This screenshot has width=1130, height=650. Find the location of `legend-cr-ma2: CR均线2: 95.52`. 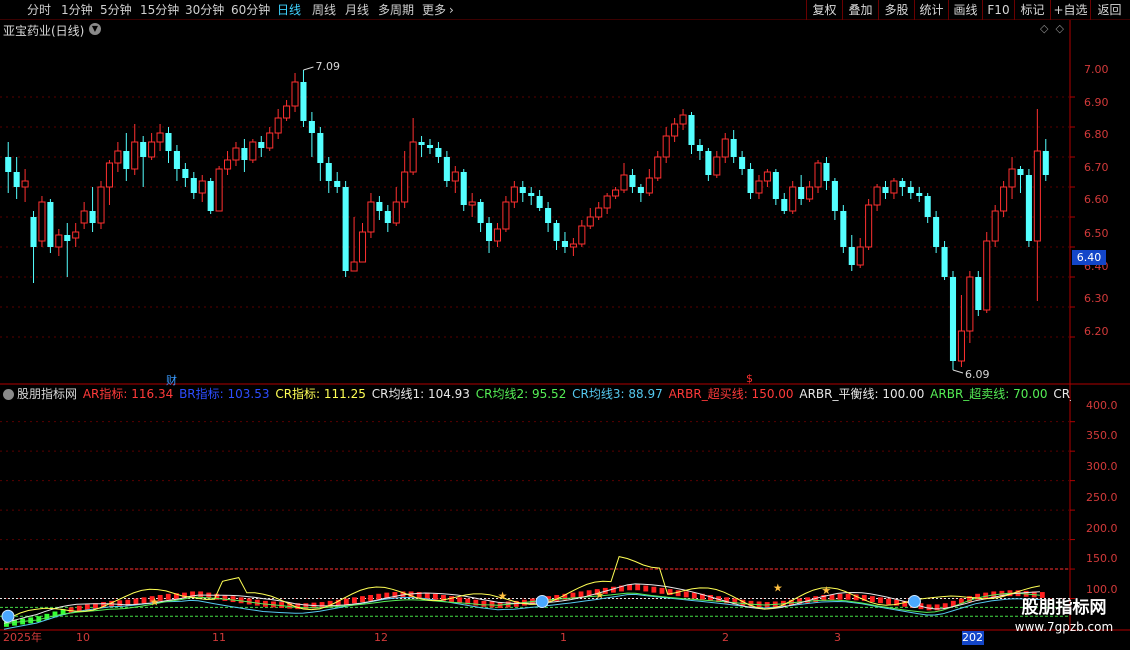

legend-cr-ma2: CR均线2: 95.52 is located at coordinates (521, 394).